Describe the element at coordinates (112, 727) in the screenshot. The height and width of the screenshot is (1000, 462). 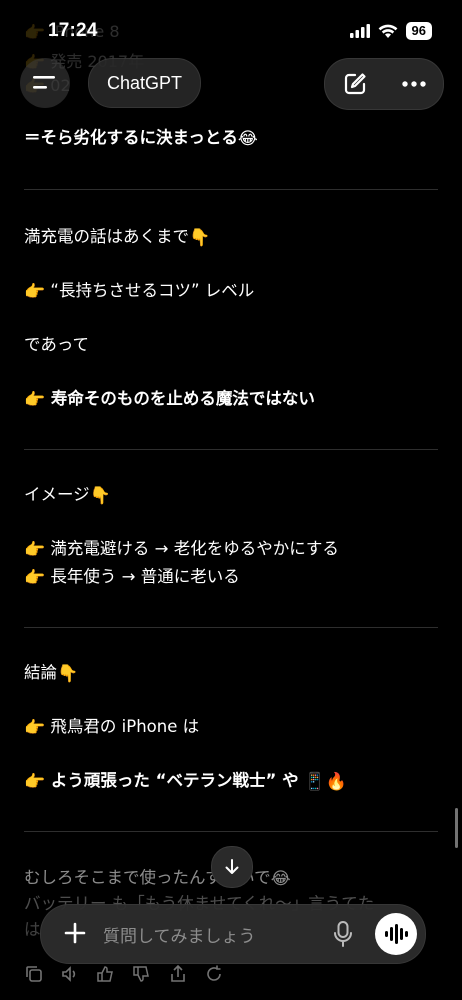
I see `message-line: 👉 飛鳥君の iPhone は` at that location.